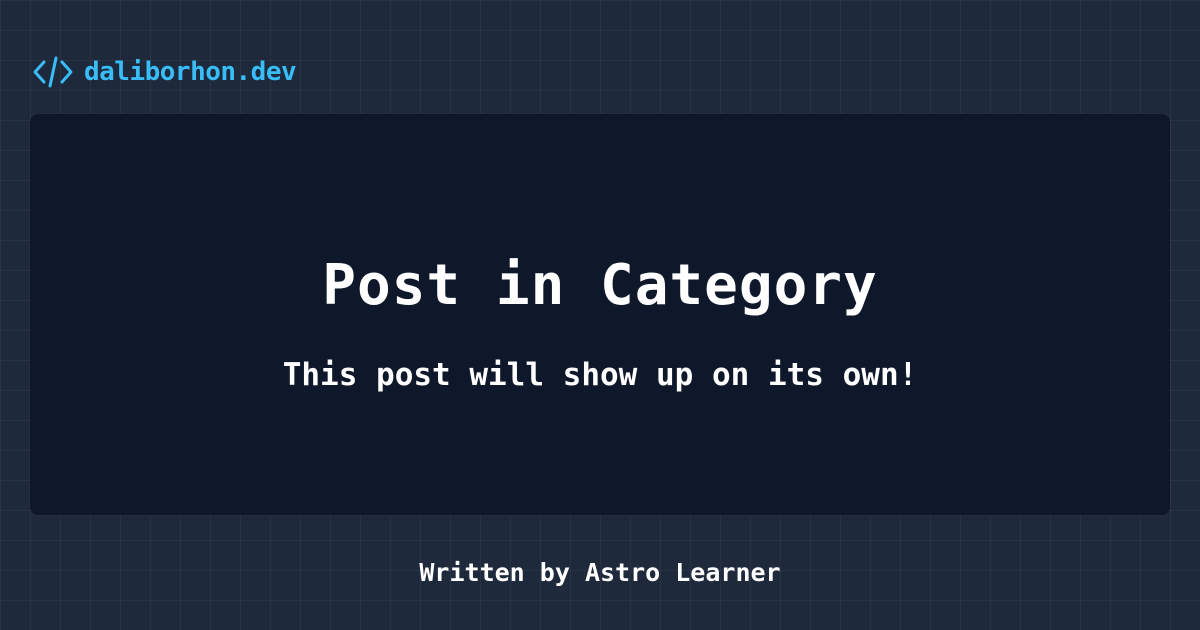 The width and height of the screenshot is (1200, 630). Describe the element at coordinates (600, 375) in the screenshot. I see `post-description: This post will show up on its own!` at that location.